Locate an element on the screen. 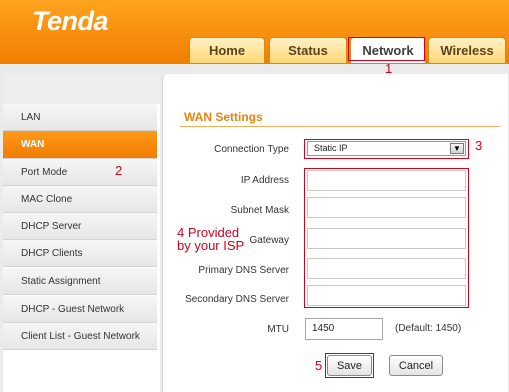 The height and width of the screenshot is (392, 509). mtu-default-hint: (Default: 1450) is located at coordinates (428, 328).